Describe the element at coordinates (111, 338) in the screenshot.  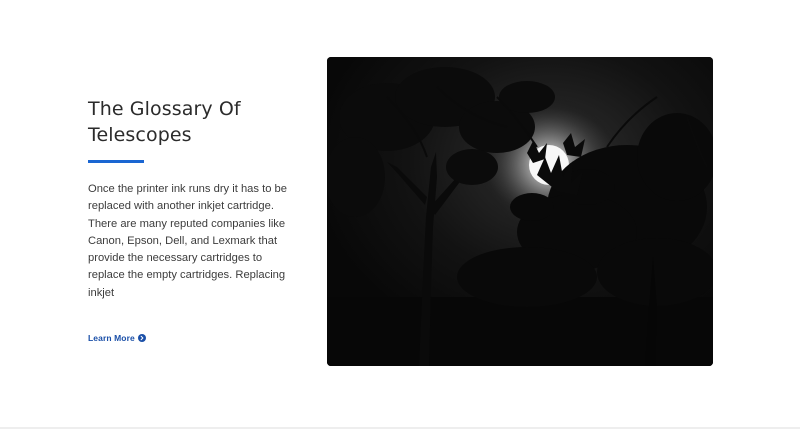
I see `learn-more-label: Learn More` at that location.